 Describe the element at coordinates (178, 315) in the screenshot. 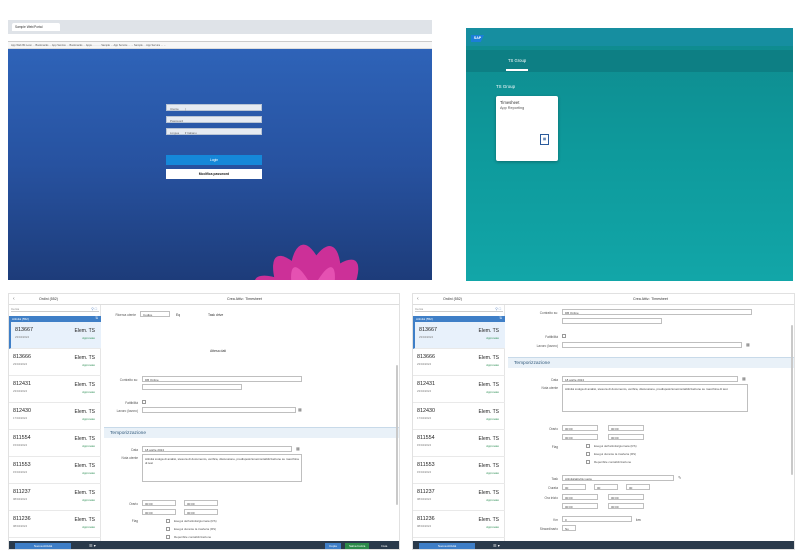

I see `search-operator: Eq` at that location.